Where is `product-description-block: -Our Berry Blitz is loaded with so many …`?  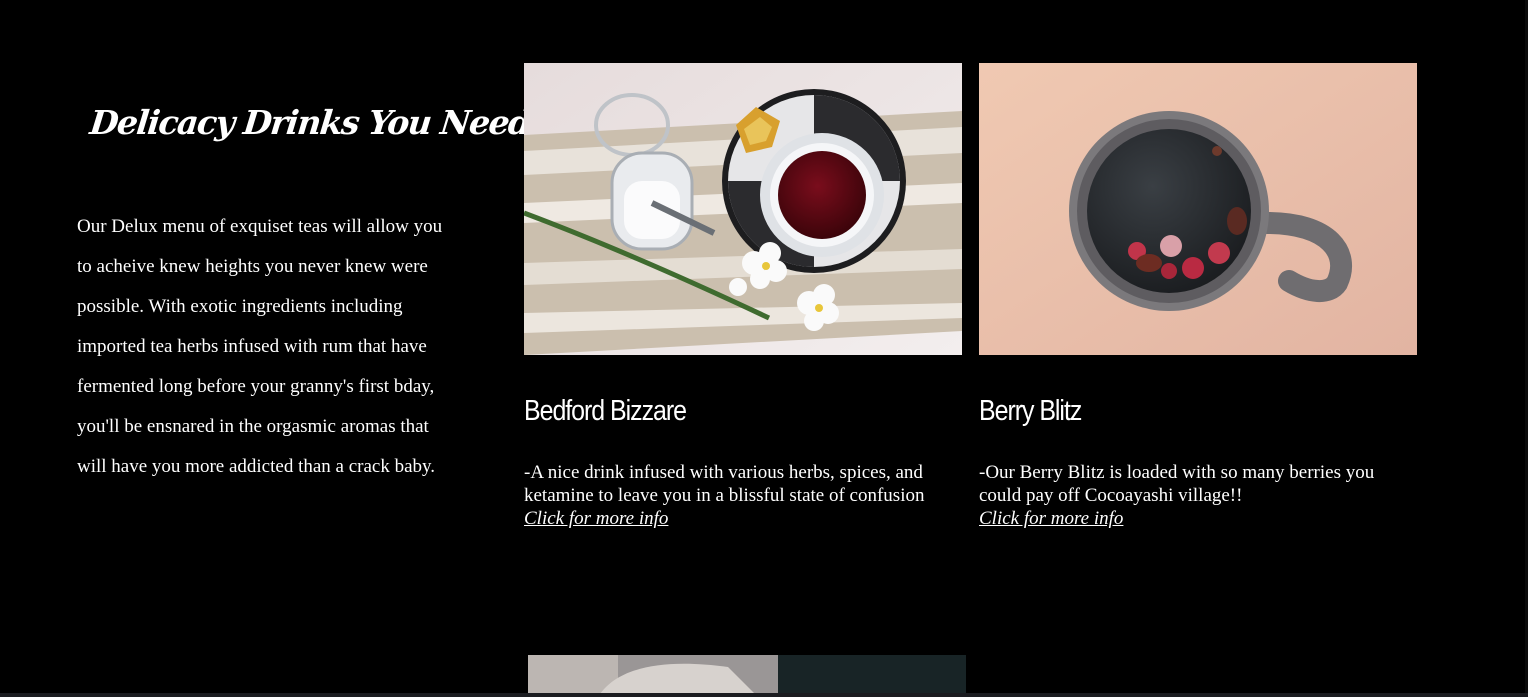 product-description-block: -Our Berry Blitz is loaded with so many … is located at coordinates (1197, 495).